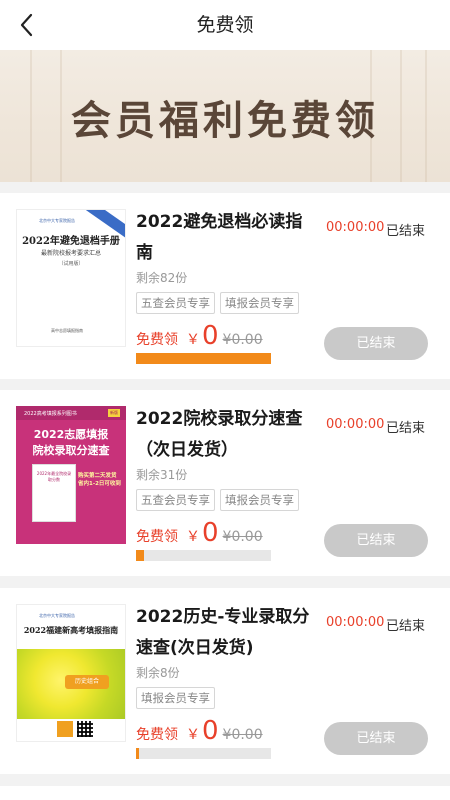 This screenshot has width=450, height=800. I want to click on thumb-inner-text: 2022年最全院校录取分数, so click(54, 476).